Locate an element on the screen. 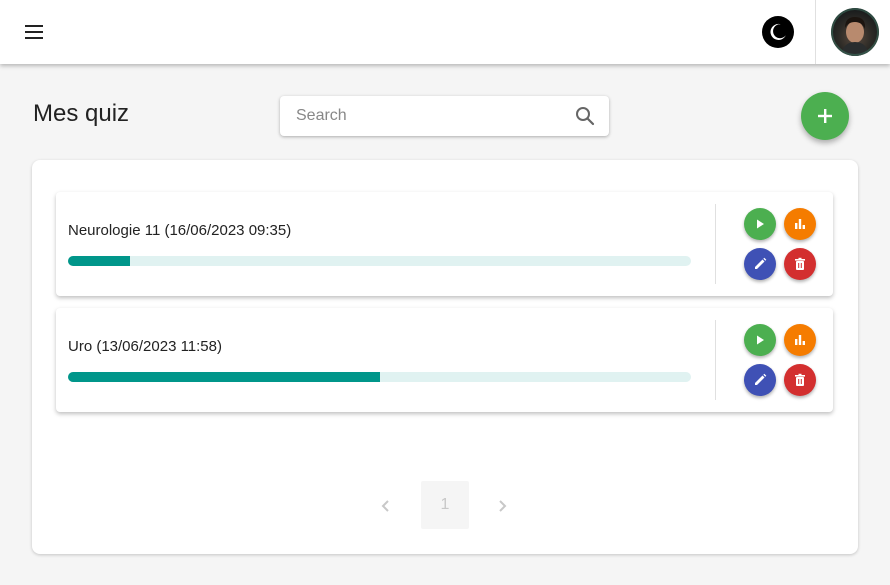  search-box is located at coordinates (444, 116).